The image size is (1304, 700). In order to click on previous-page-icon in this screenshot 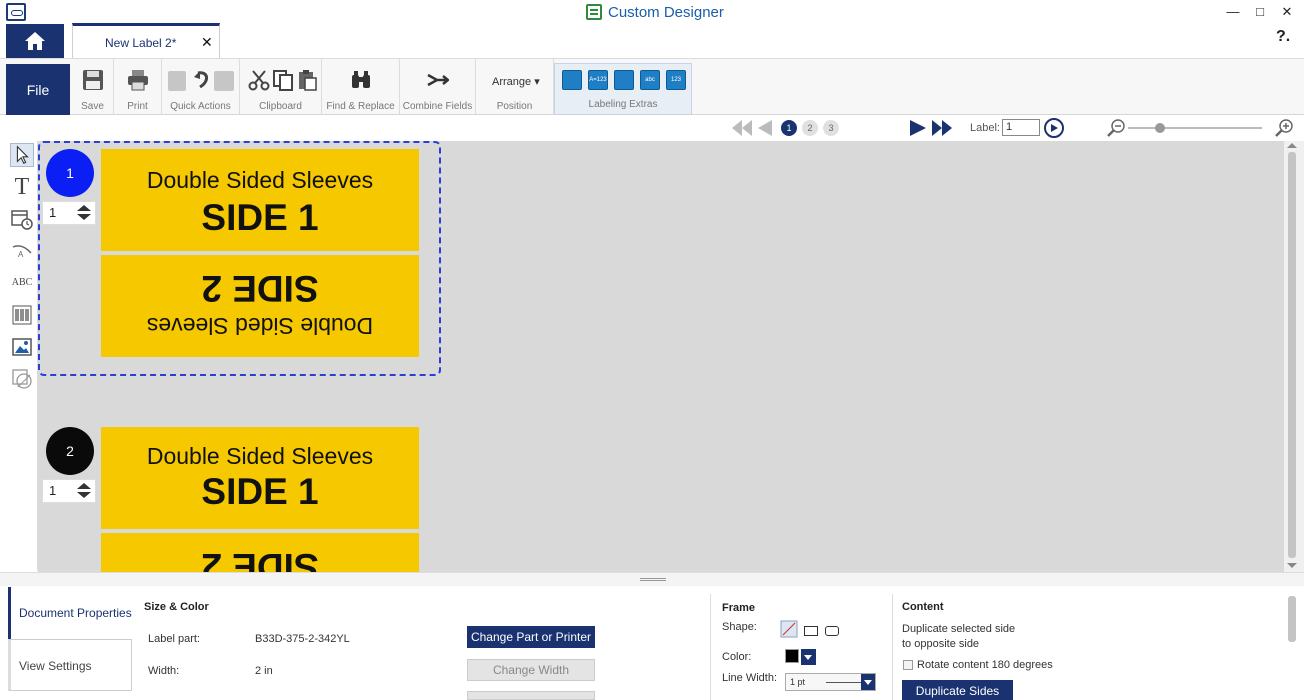, I will do `click(765, 128)`.